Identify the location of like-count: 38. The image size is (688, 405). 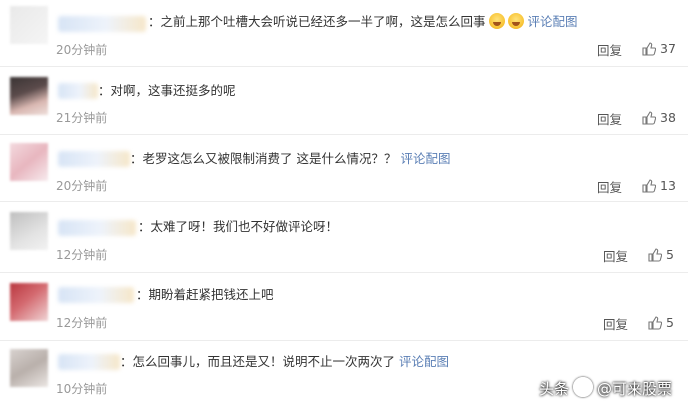
(668, 117).